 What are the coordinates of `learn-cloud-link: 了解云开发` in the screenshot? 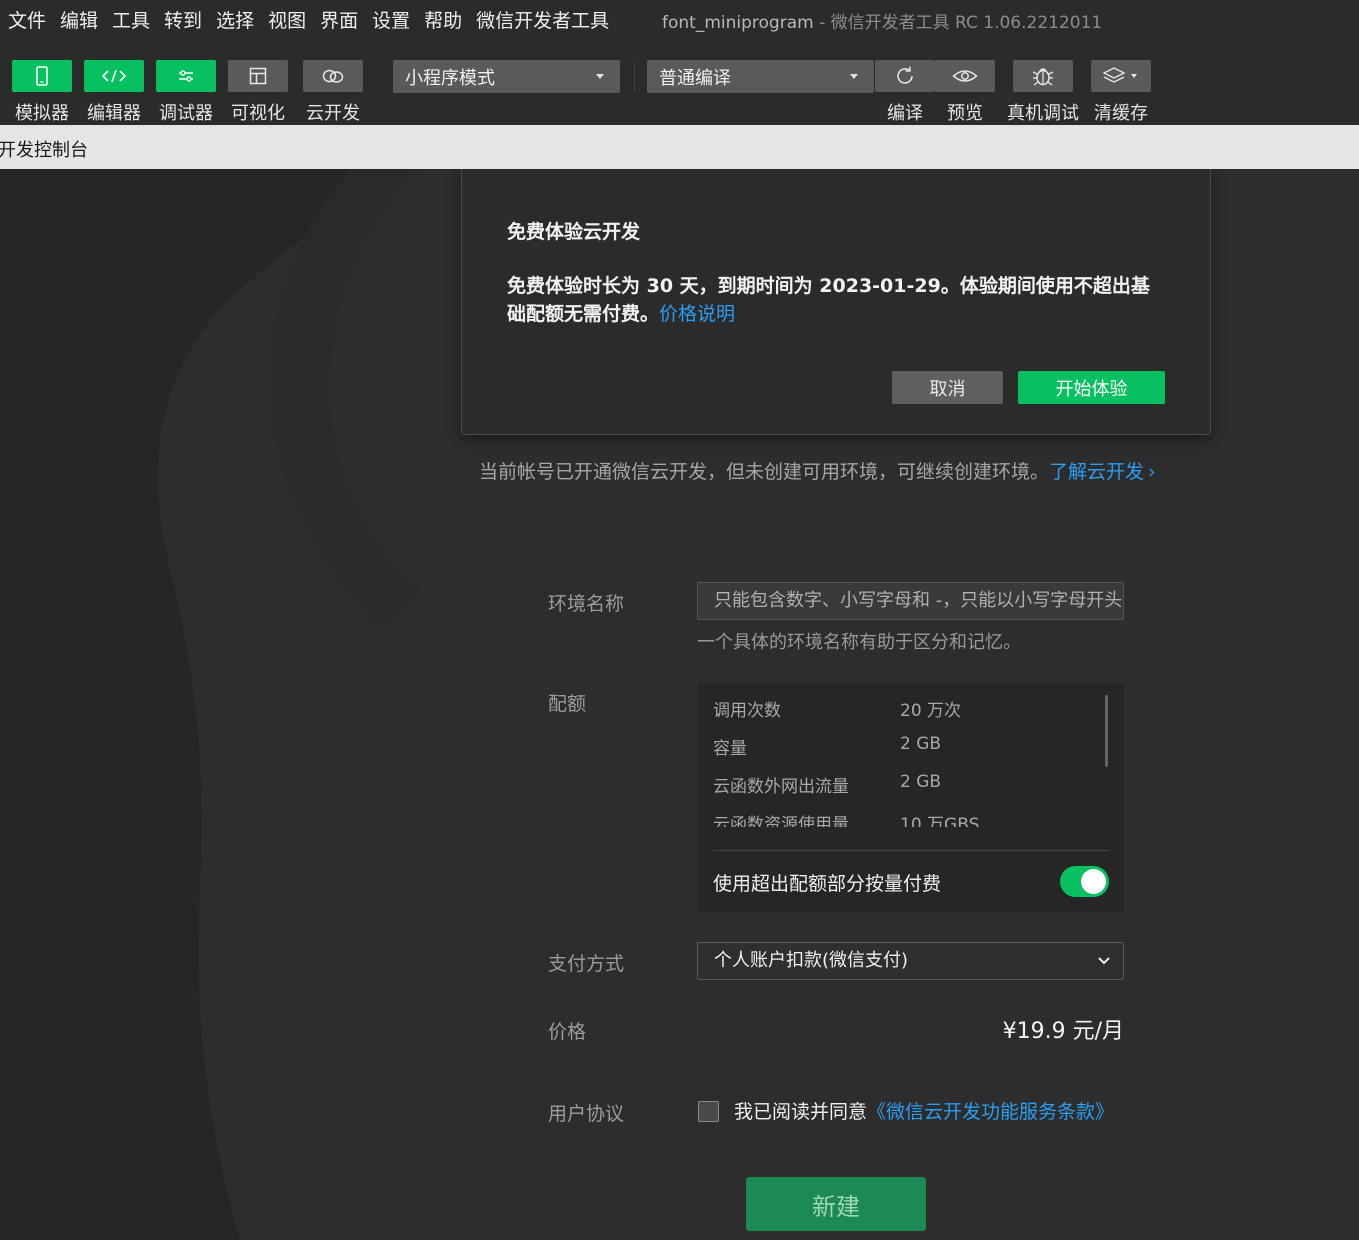 It's located at (1096, 472).